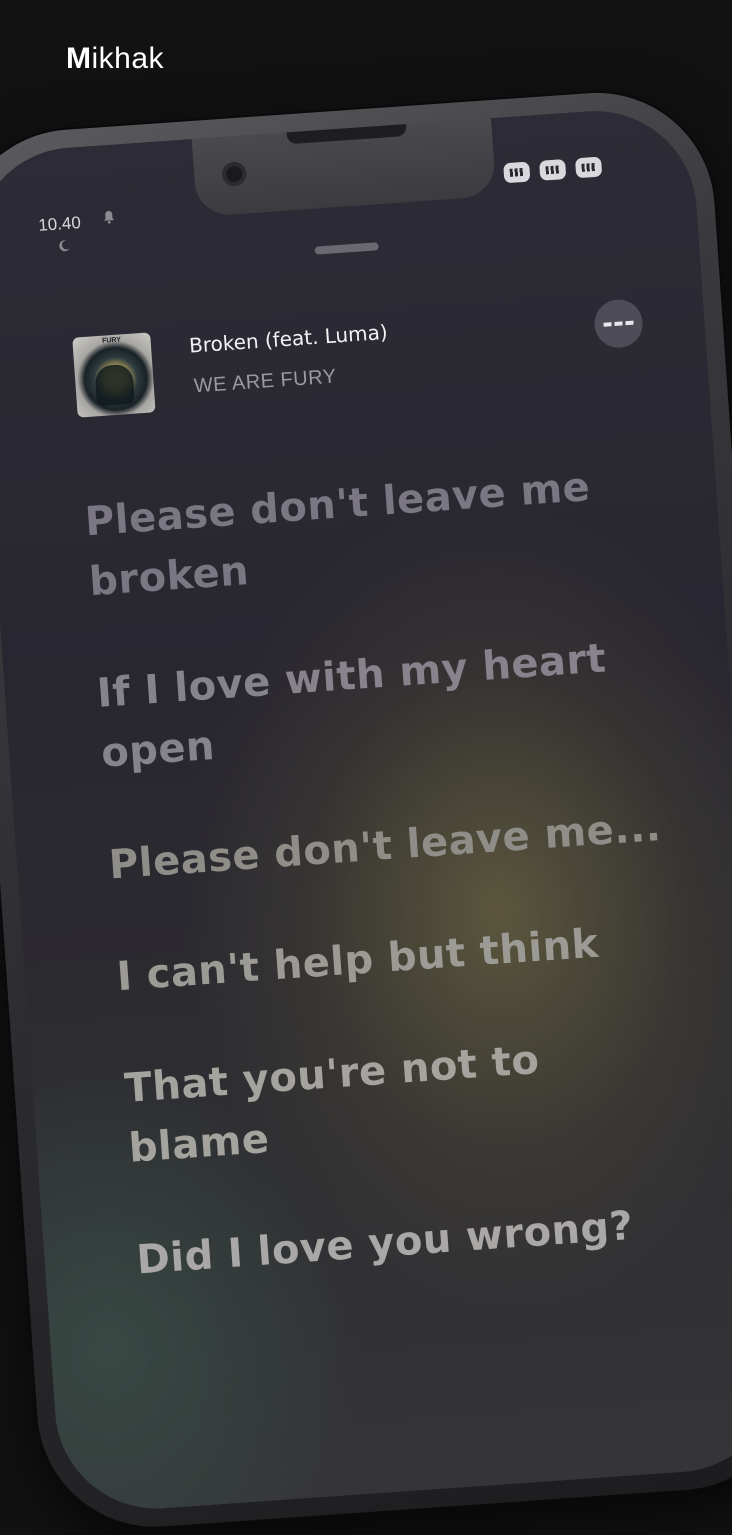  I want to click on track-artist: WE ARE FURY, so click(265, 382).